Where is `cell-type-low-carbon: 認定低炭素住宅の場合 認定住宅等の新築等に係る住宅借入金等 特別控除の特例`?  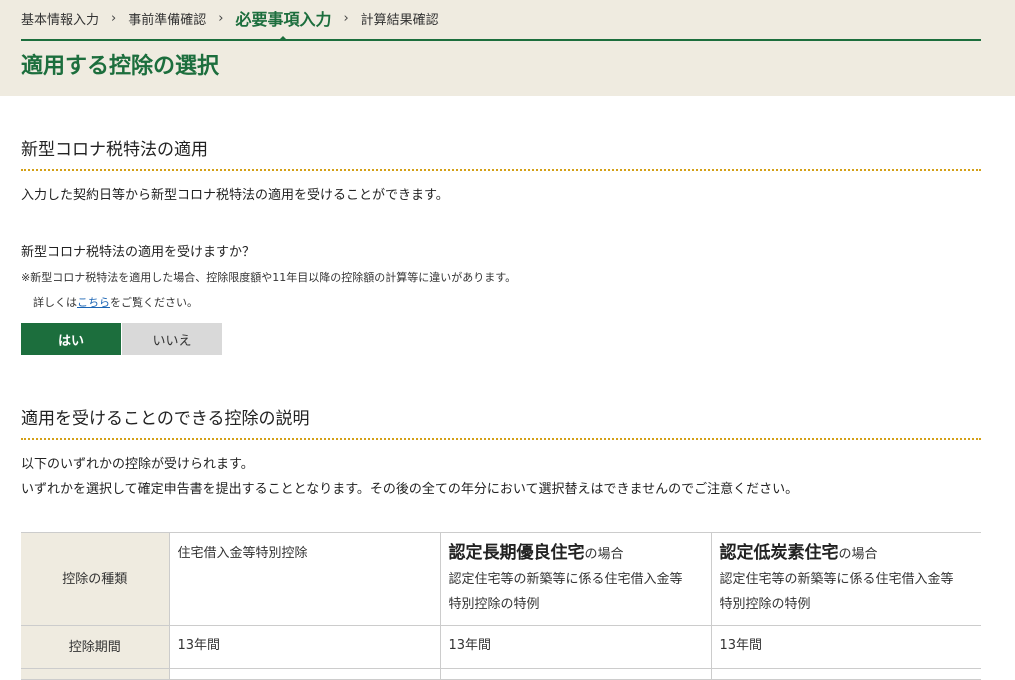 cell-type-low-carbon: 認定低炭素住宅の場合 認定住宅等の新築等に係る住宅借入金等 特別控除の特例 is located at coordinates (846, 579).